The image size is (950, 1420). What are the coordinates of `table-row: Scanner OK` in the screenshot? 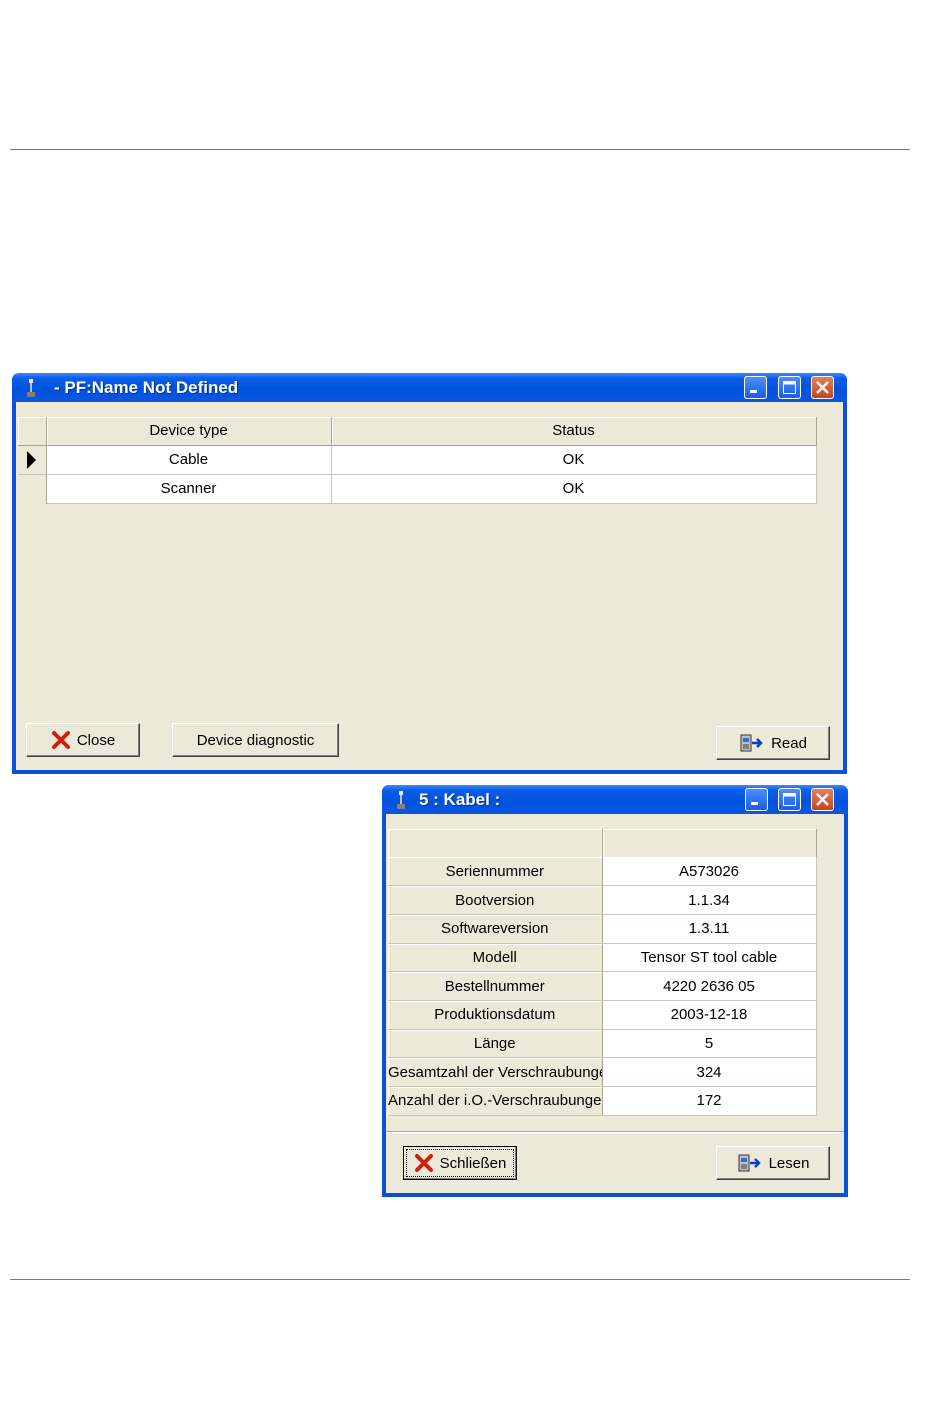 It's located at (417, 489).